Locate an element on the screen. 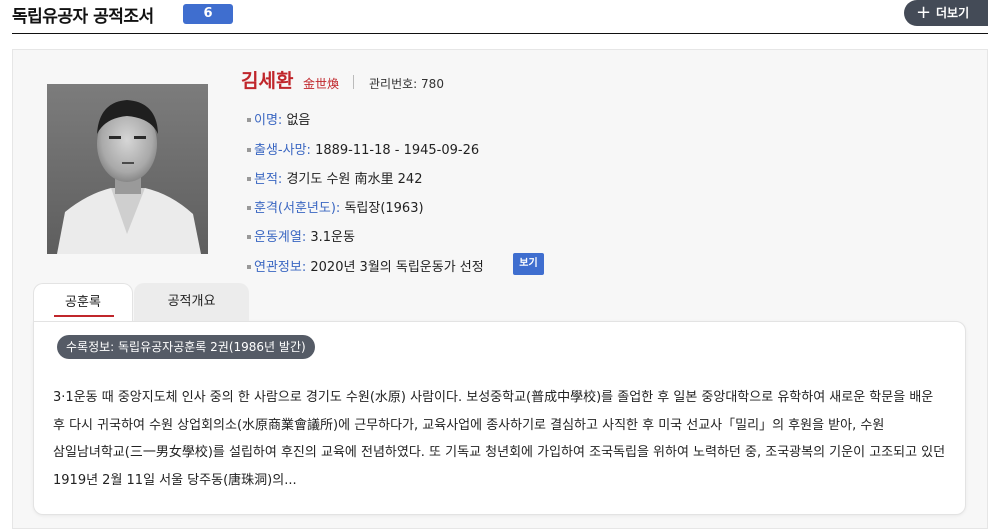  tab-merit-summary: 공적개요 is located at coordinates (191, 302).